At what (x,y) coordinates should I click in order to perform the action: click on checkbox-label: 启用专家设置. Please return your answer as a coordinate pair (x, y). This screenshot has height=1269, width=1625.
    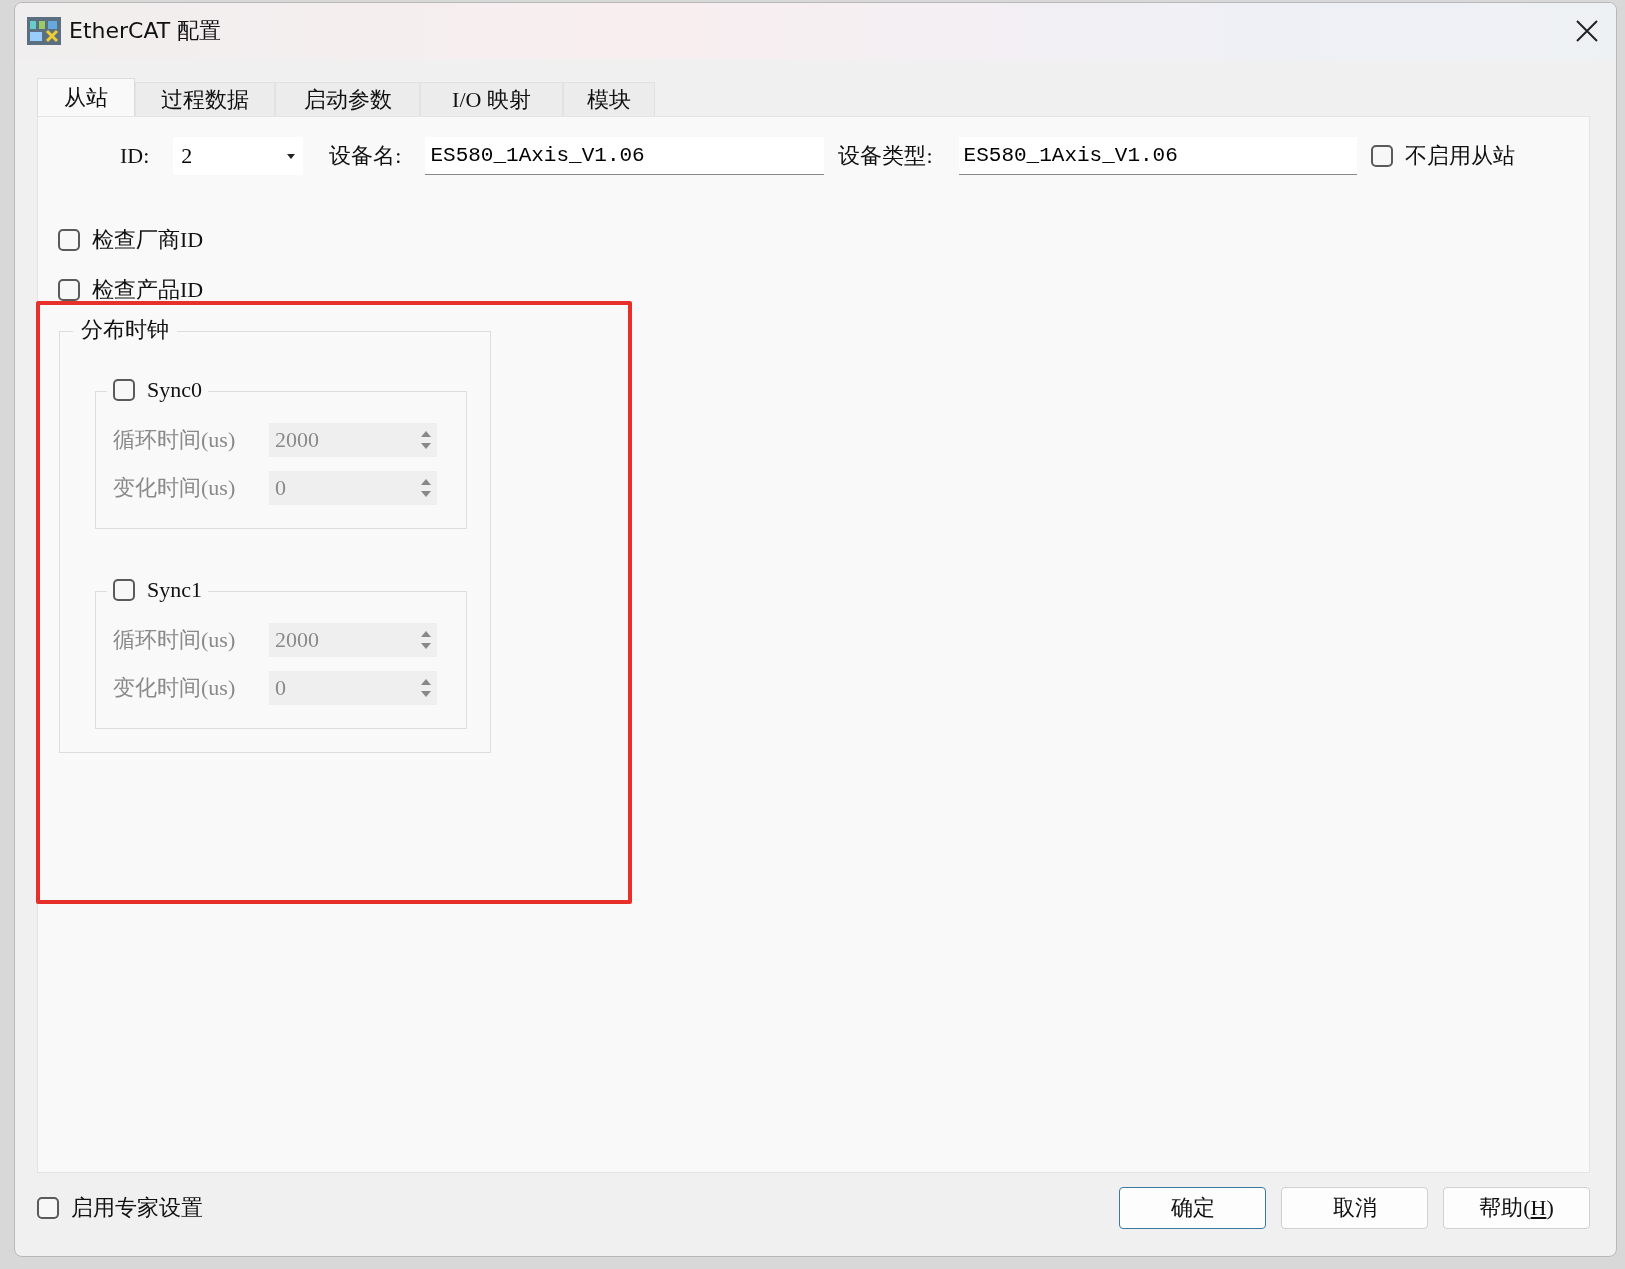
    Looking at the image, I should click on (137, 1208).